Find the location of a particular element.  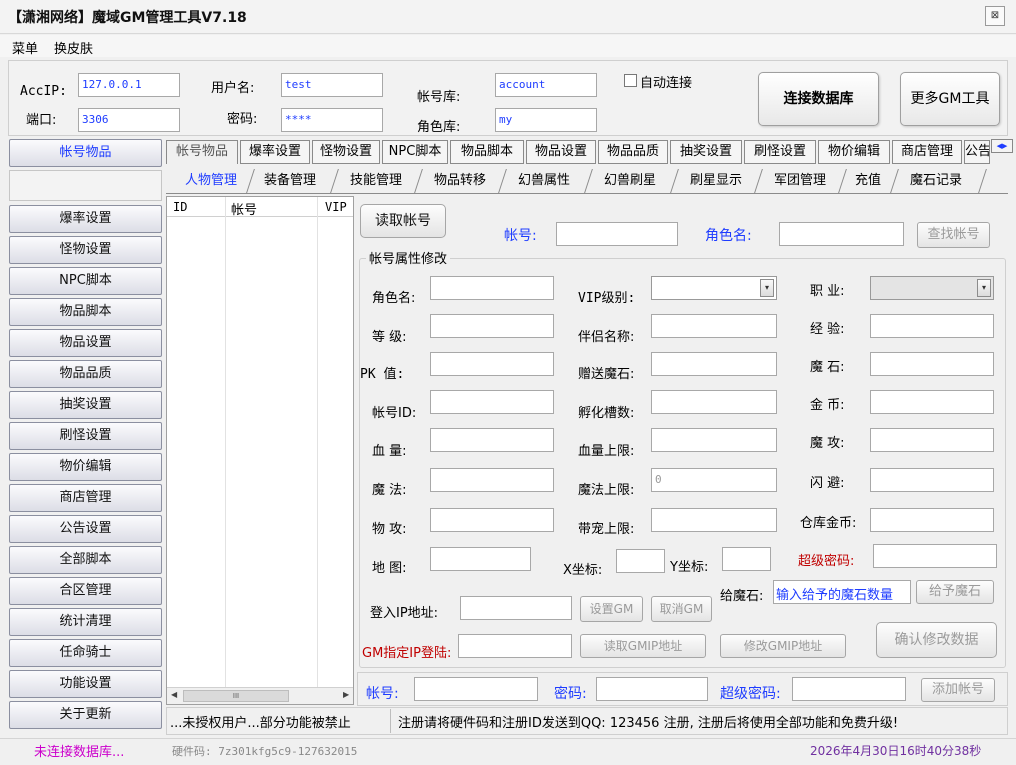

super-pwd-field is located at coordinates (935, 556).